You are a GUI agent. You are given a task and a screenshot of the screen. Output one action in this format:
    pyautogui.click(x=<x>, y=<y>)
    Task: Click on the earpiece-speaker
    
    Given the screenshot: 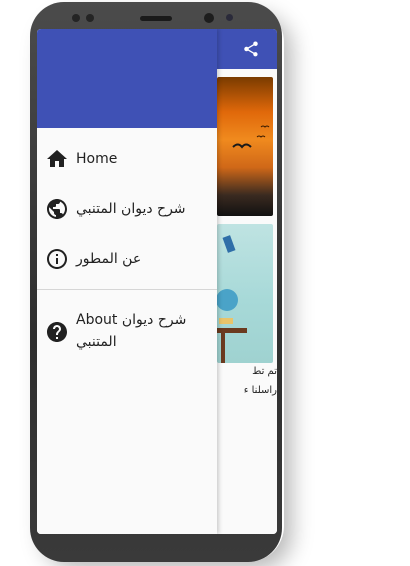 What is the action you would take?
    pyautogui.click(x=156, y=18)
    